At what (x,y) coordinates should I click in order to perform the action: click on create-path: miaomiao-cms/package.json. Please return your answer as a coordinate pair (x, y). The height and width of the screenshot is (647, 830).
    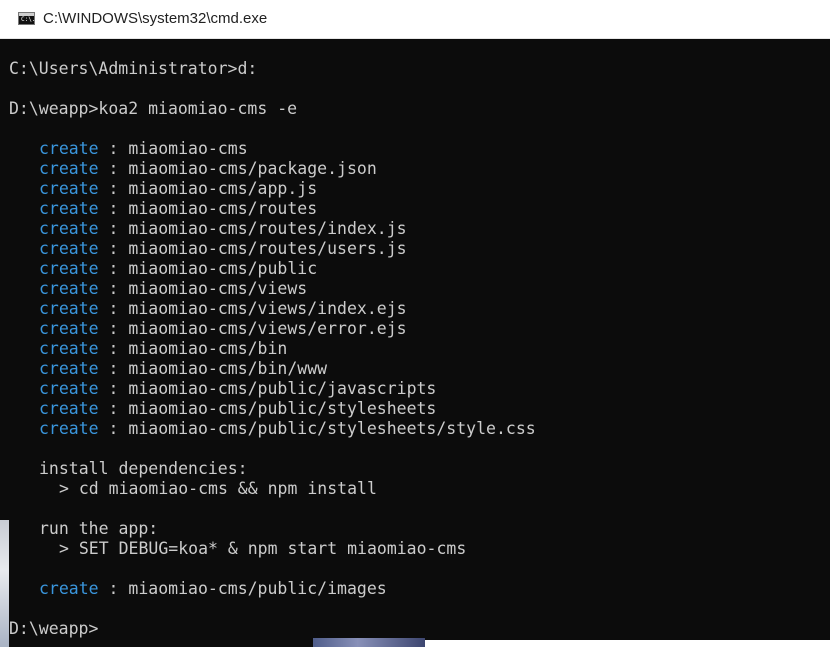
    Looking at the image, I should click on (252, 168).